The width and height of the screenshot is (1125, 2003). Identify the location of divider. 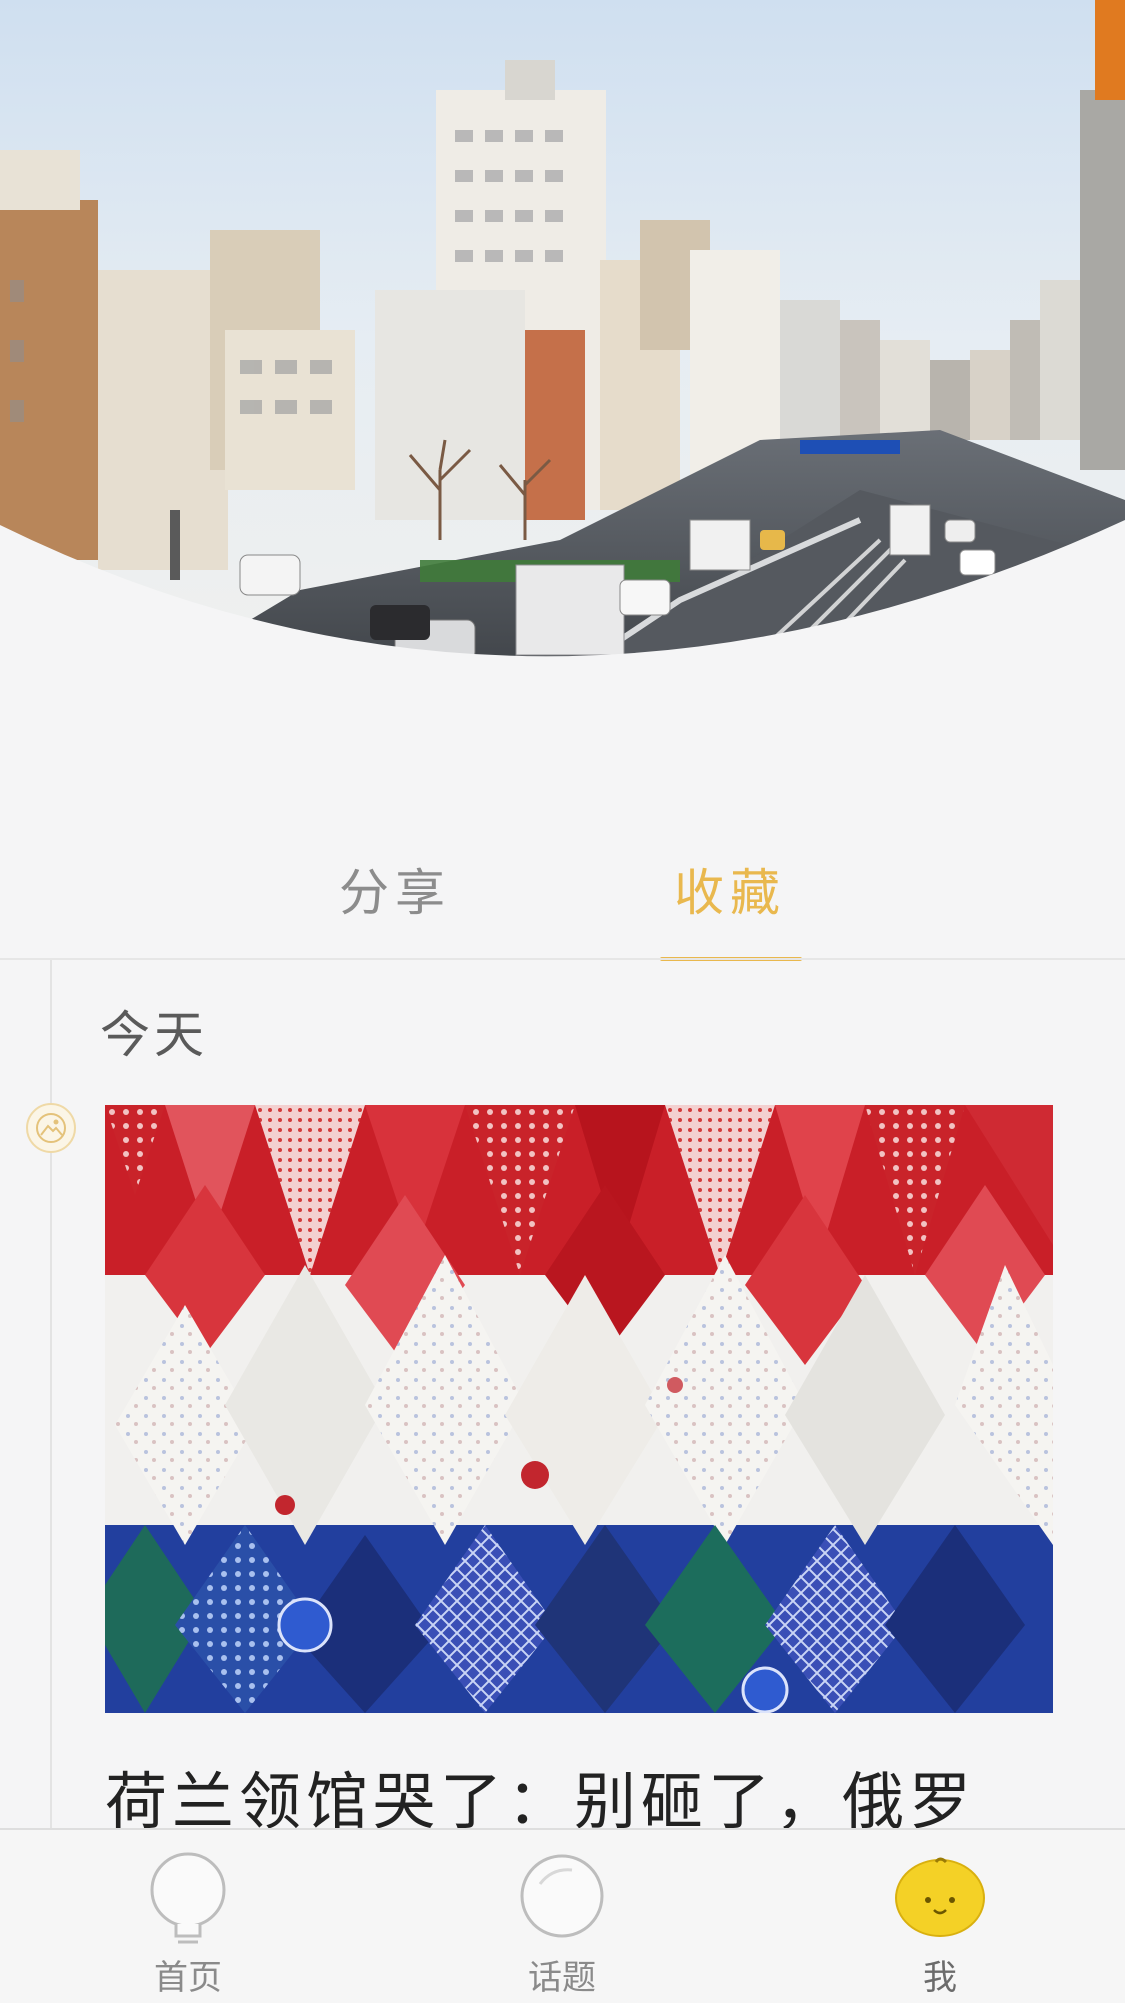
(562, 959).